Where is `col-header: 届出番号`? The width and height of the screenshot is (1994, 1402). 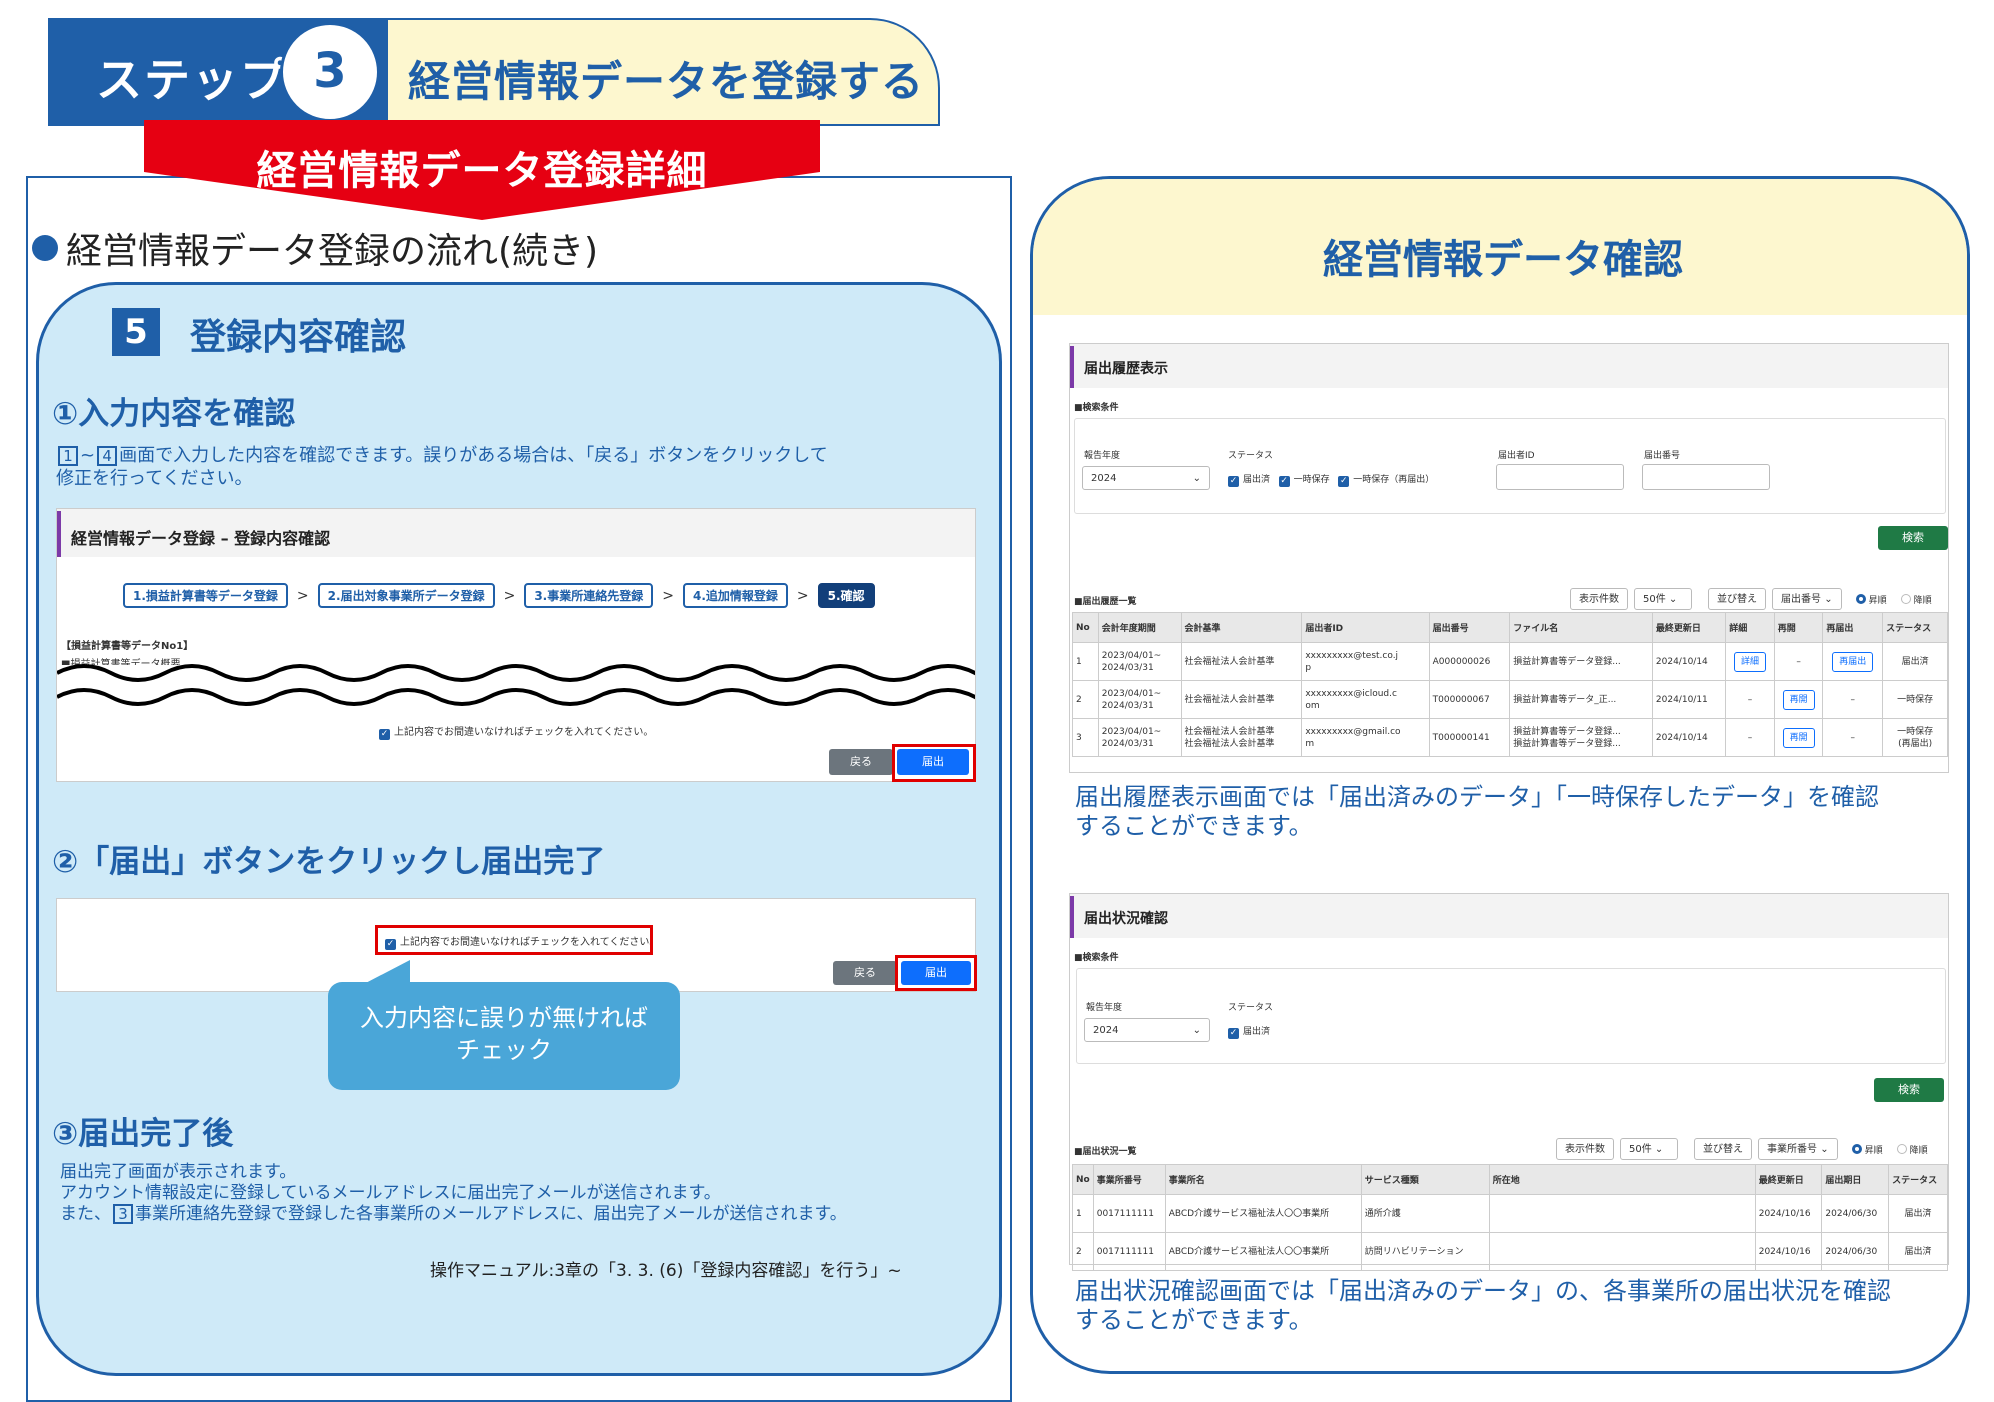 col-header: 届出番号 is located at coordinates (1469, 627).